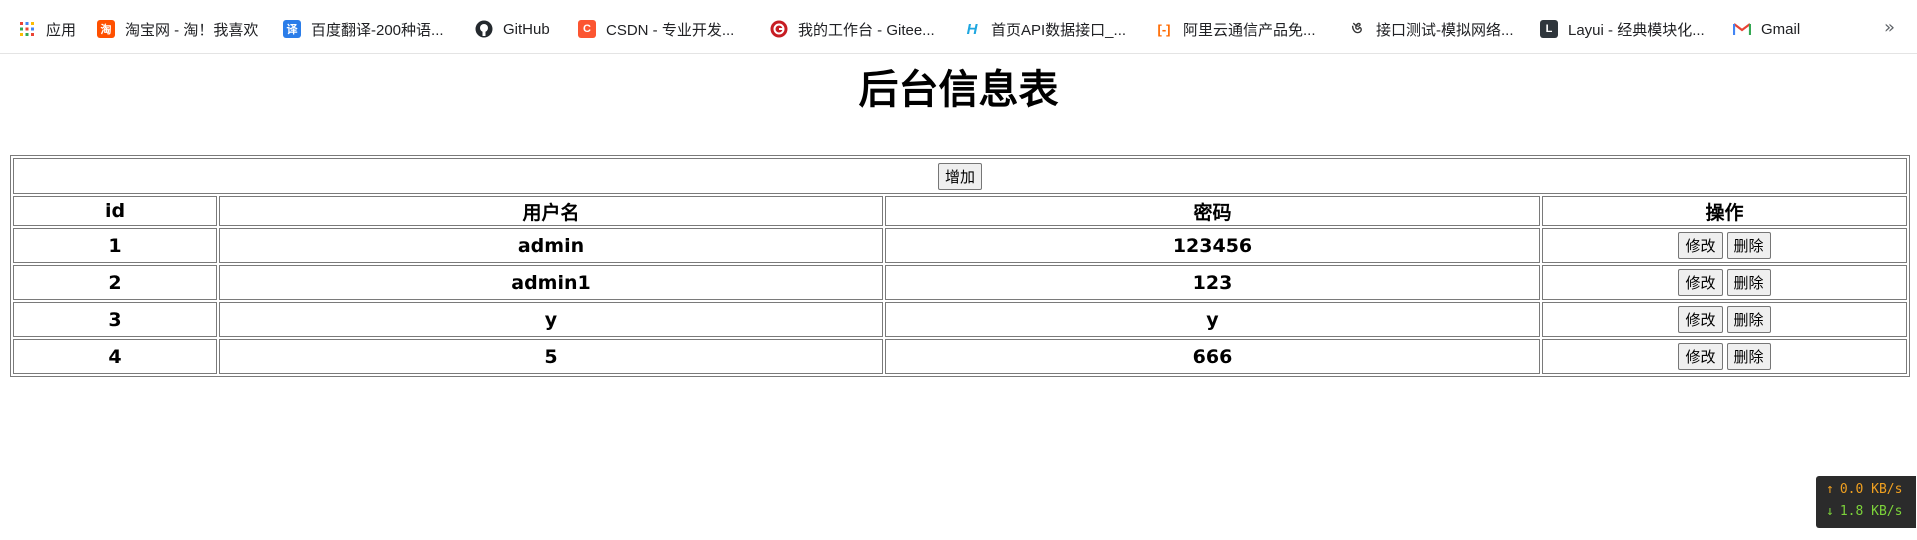 The width and height of the screenshot is (1917, 540). What do you see at coordinates (1212, 282) in the screenshot?
I see `cell-password: 123` at bounding box center [1212, 282].